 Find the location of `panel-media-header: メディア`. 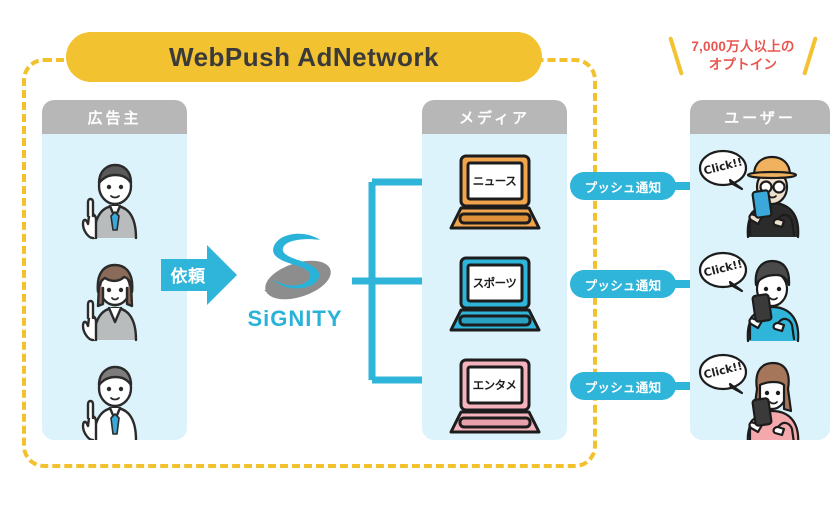

panel-media-header: メディア is located at coordinates (494, 117).